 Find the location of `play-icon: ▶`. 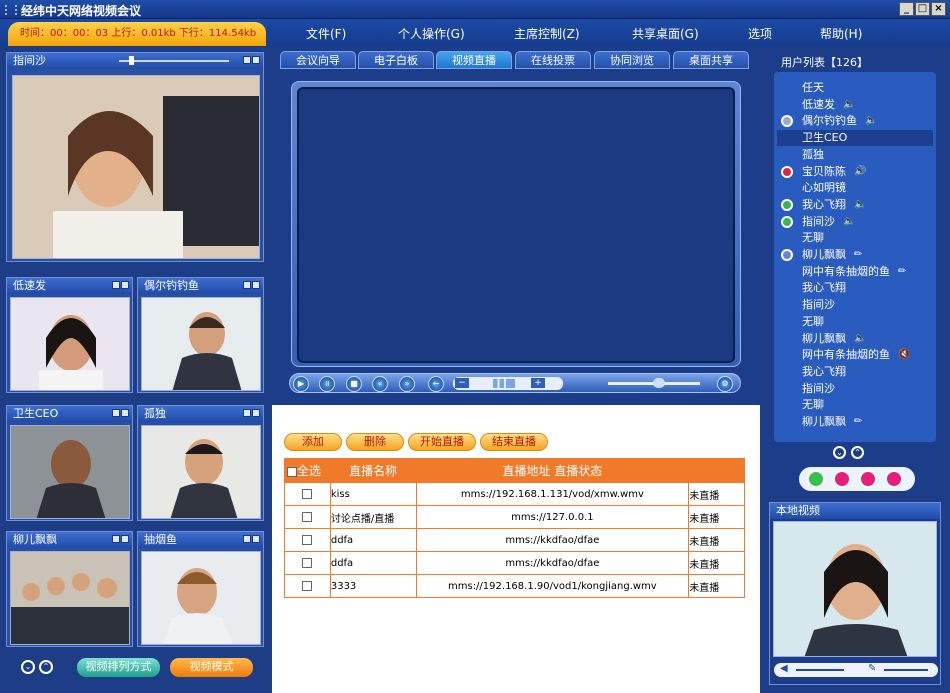

play-icon: ▶ is located at coordinates (301, 384).